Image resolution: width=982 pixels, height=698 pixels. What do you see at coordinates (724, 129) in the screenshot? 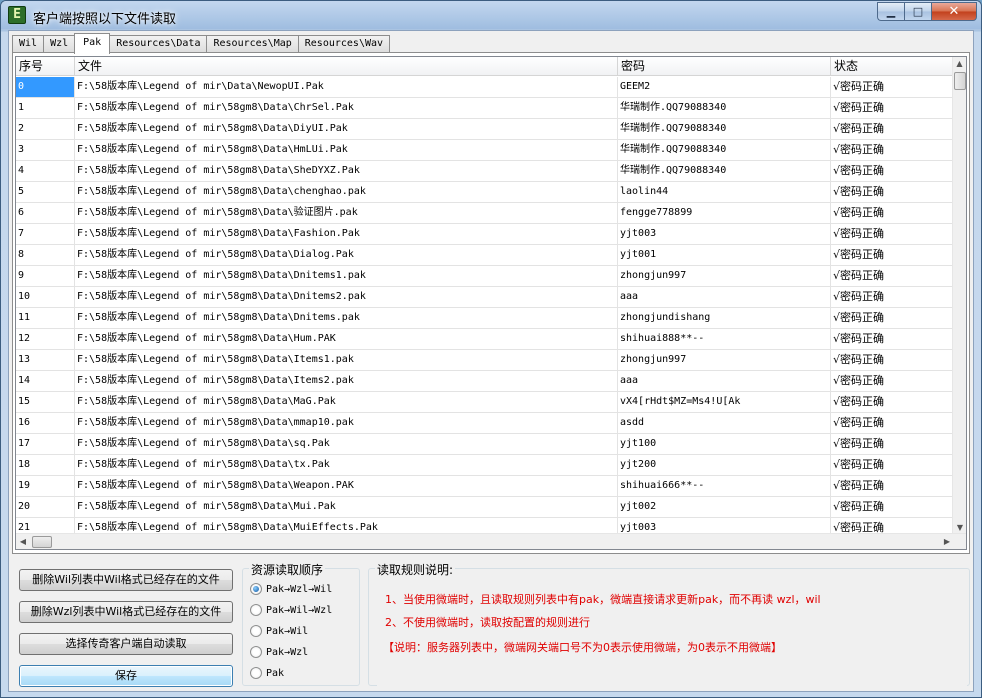
I see `cell-password: 华瑞制作.QQ79088340` at bounding box center [724, 129].